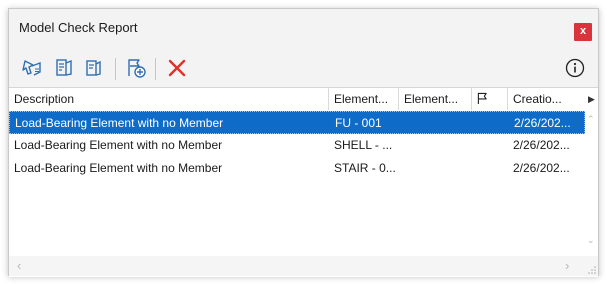  I want to click on info-icon, so click(575, 68).